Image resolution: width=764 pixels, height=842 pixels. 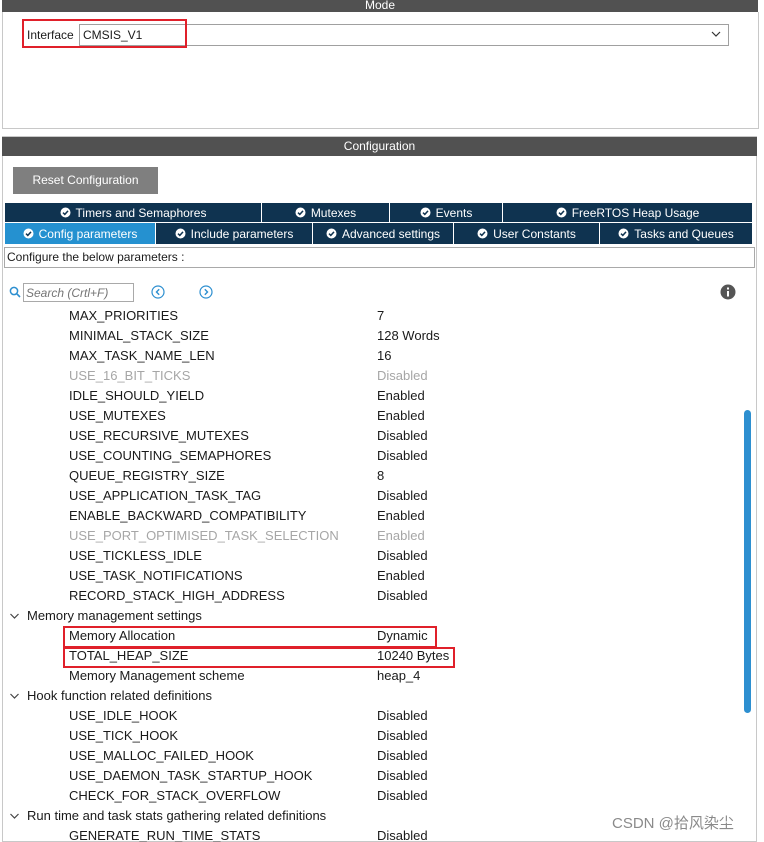 What do you see at coordinates (454, 212) in the screenshot?
I see `tab-label: Events` at bounding box center [454, 212].